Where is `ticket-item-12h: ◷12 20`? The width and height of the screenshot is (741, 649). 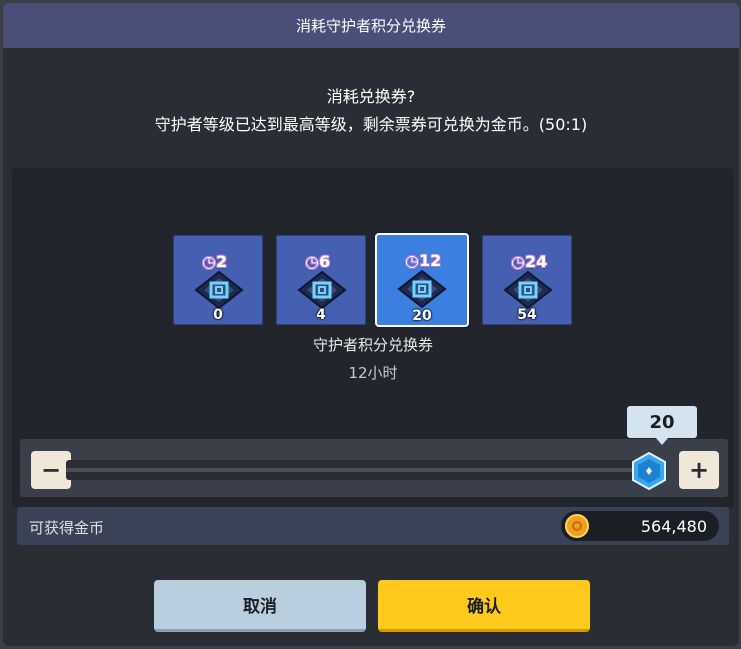 ticket-item-12h: ◷12 20 is located at coordinates (422, 280).